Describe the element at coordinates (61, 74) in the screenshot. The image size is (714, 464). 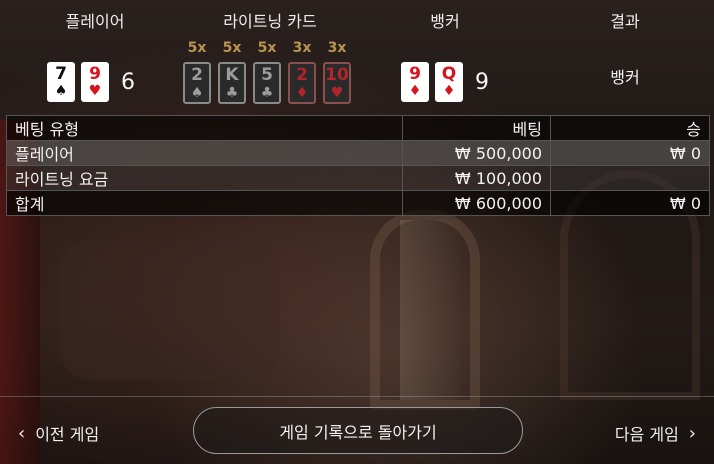
I see `card-rank: 7` at that location.